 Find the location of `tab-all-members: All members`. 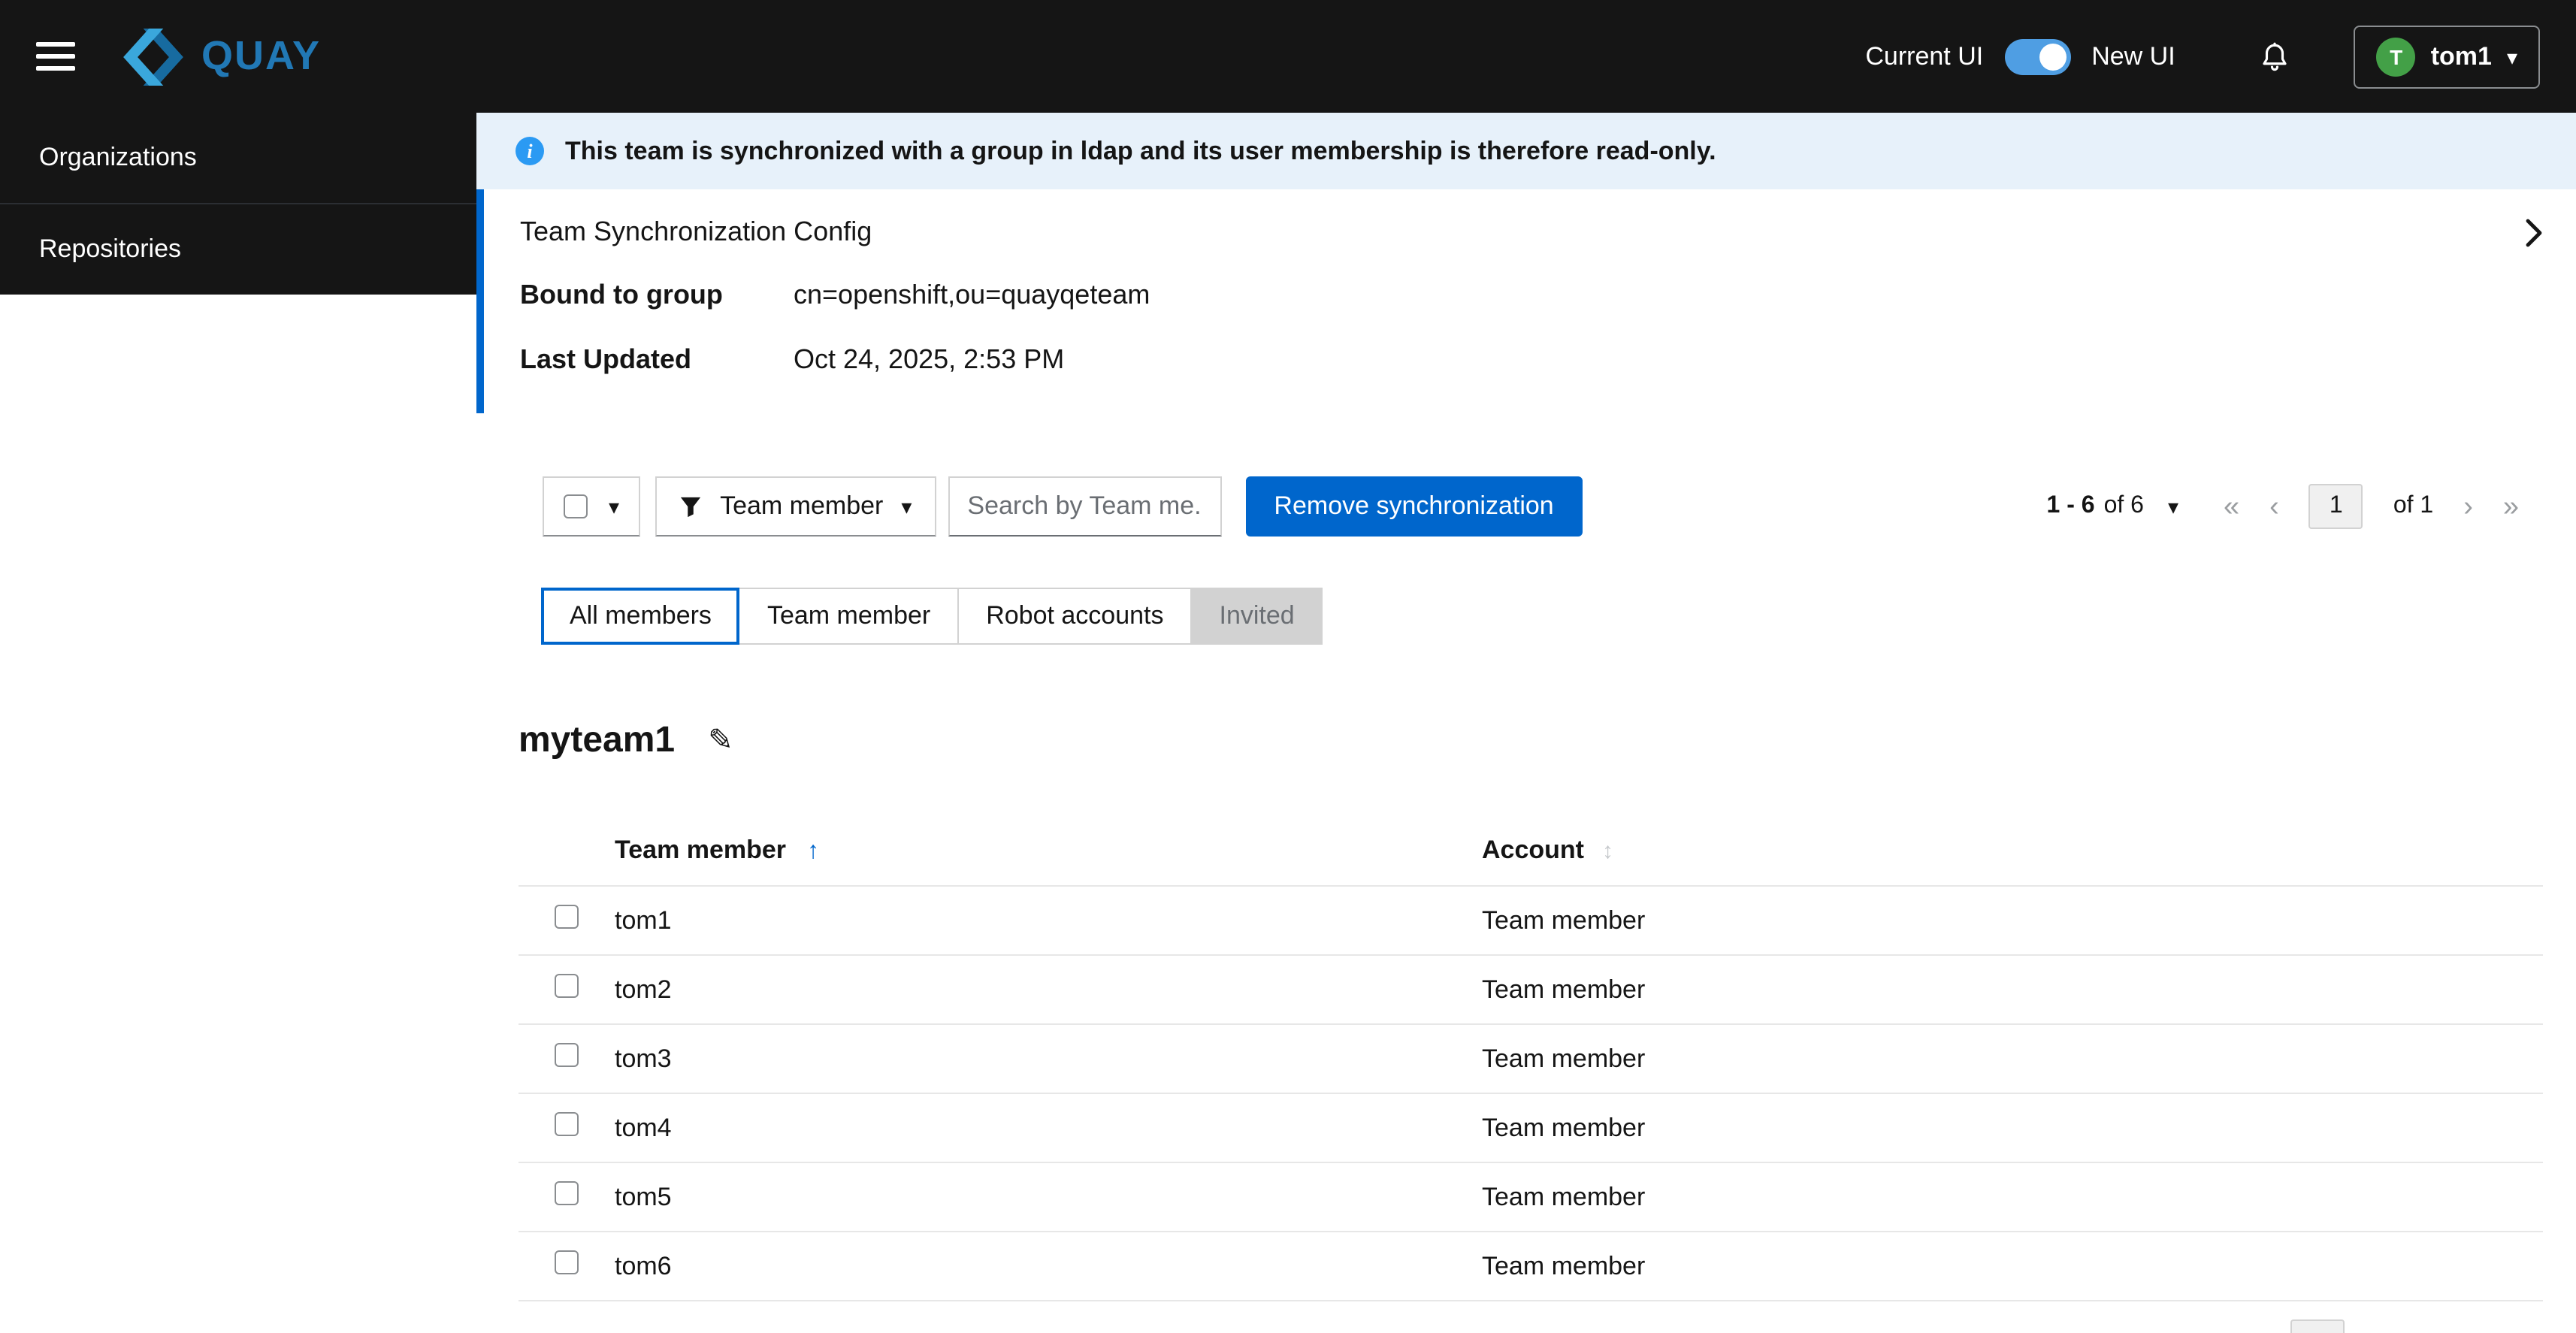

tab-all-members: All members is located at coordinates (641, 617).